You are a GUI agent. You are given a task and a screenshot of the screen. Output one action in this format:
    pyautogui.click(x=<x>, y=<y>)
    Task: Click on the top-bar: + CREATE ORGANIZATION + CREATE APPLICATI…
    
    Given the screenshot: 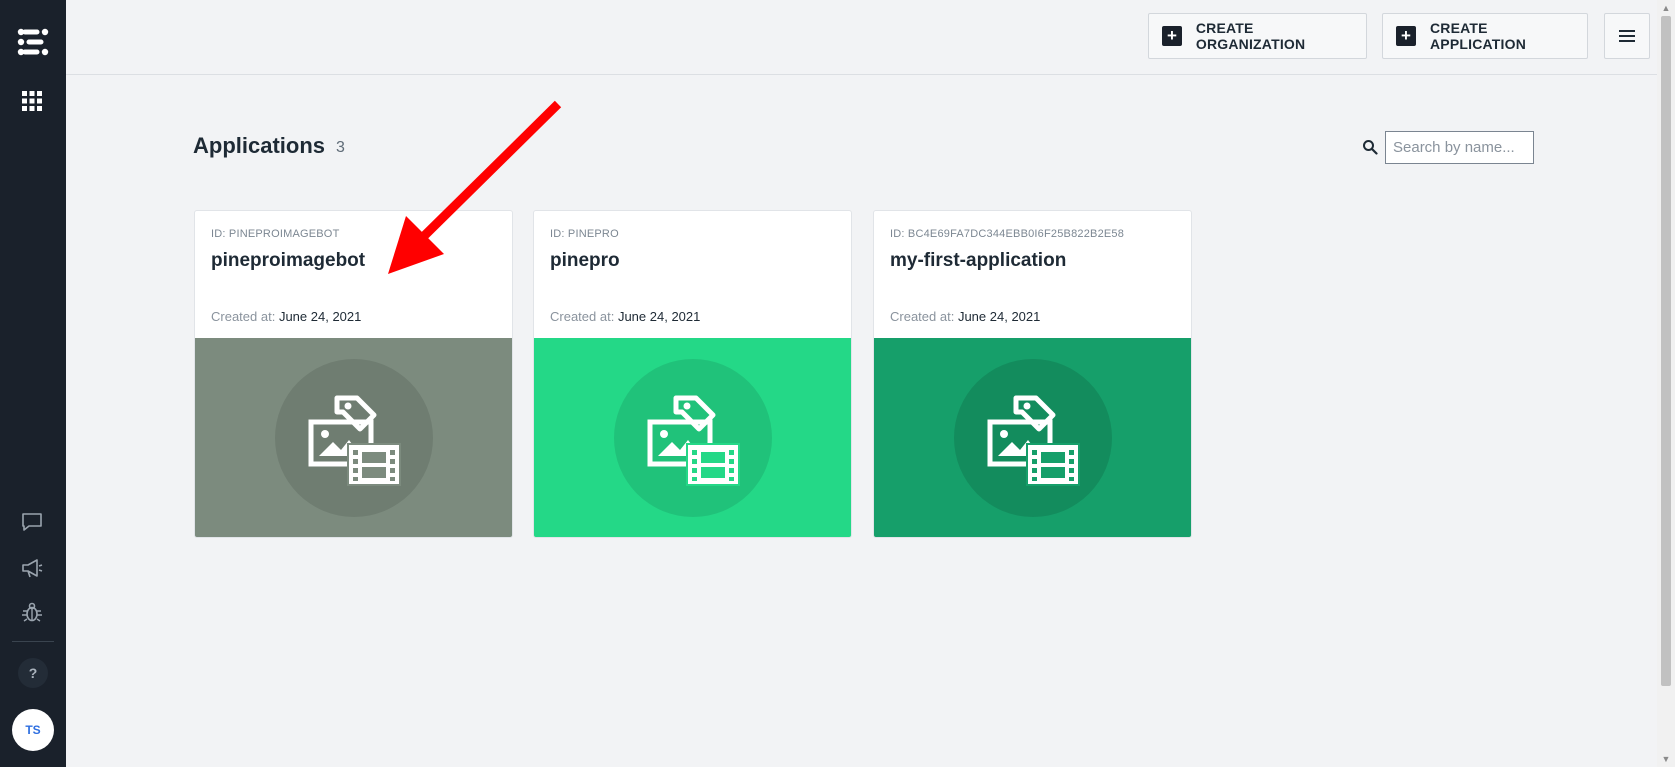 What is the action you would take?
    pyautogui.click(x=861, y=37)
    